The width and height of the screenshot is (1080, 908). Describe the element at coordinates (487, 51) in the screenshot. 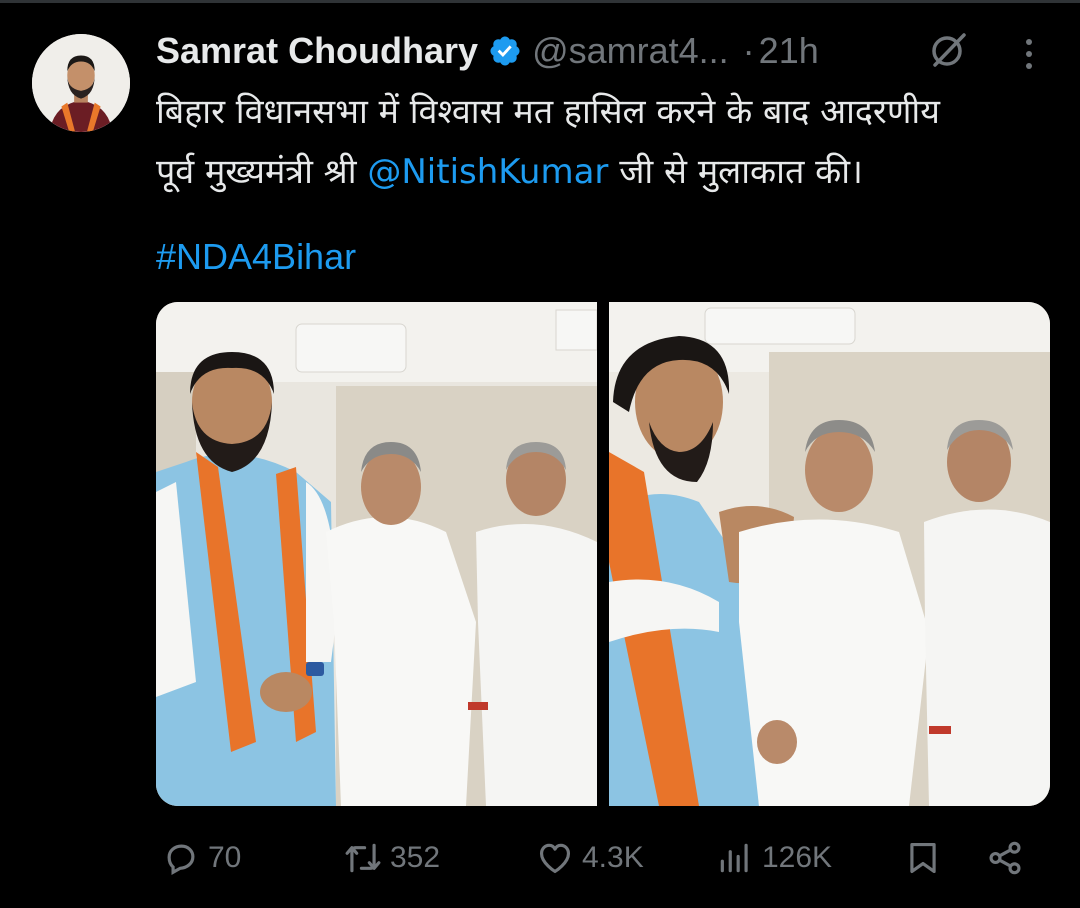

I see `tweet-header: Samrat Choudhary @samrat4... · 21h` at that location.